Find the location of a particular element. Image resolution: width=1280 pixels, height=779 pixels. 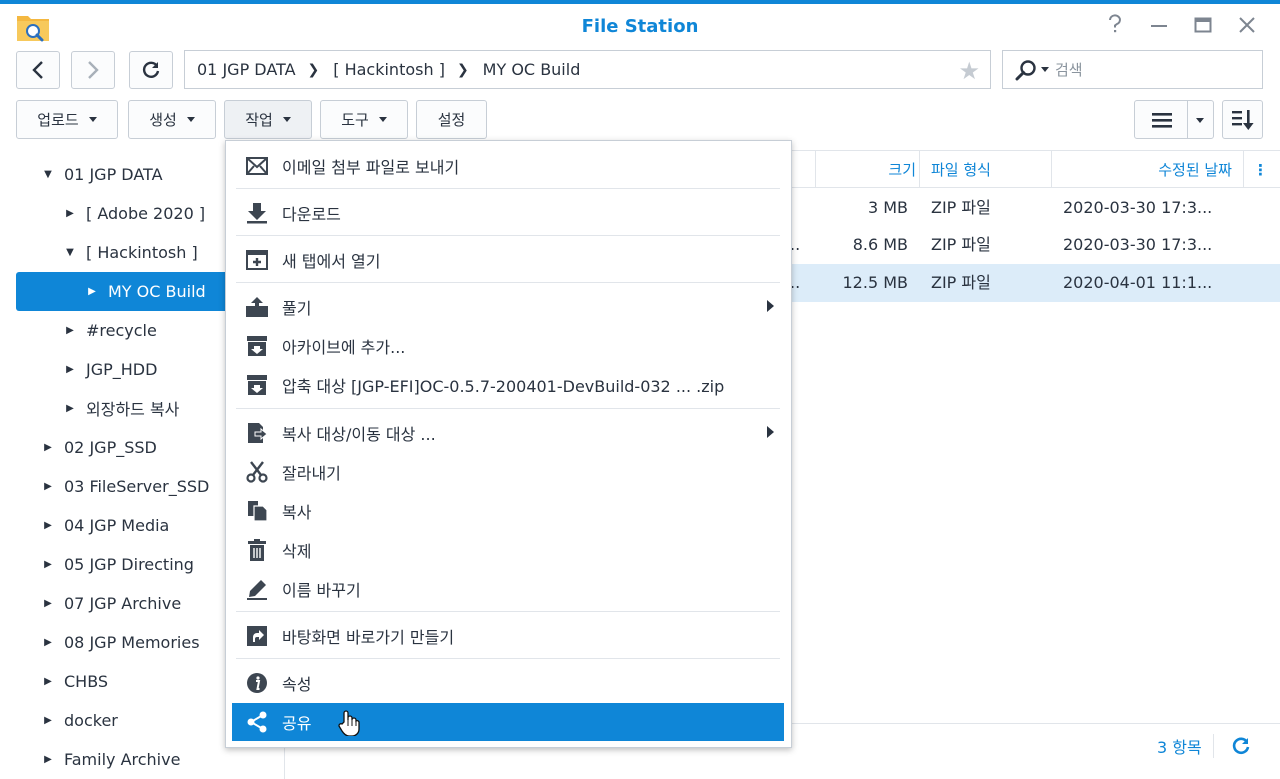

search-options-caret-icon is located at coordinates (1045, 69).